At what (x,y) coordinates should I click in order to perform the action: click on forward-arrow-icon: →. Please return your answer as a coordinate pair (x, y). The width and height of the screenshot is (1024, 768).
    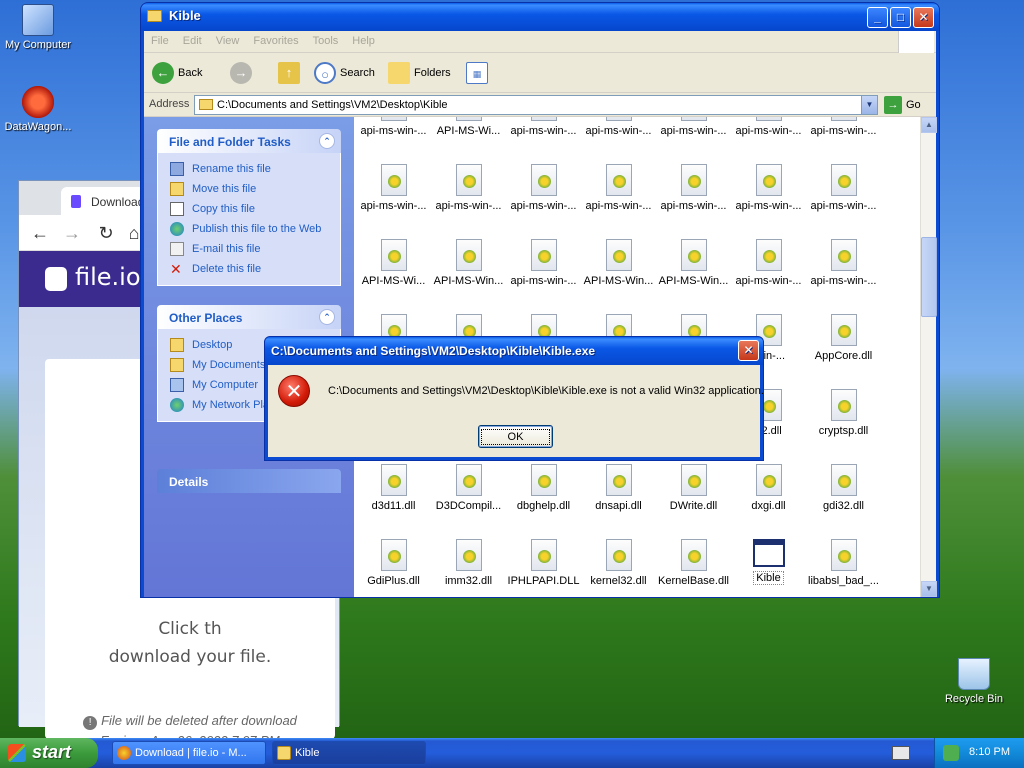
    Looking at the image, I should click on (72, 234).